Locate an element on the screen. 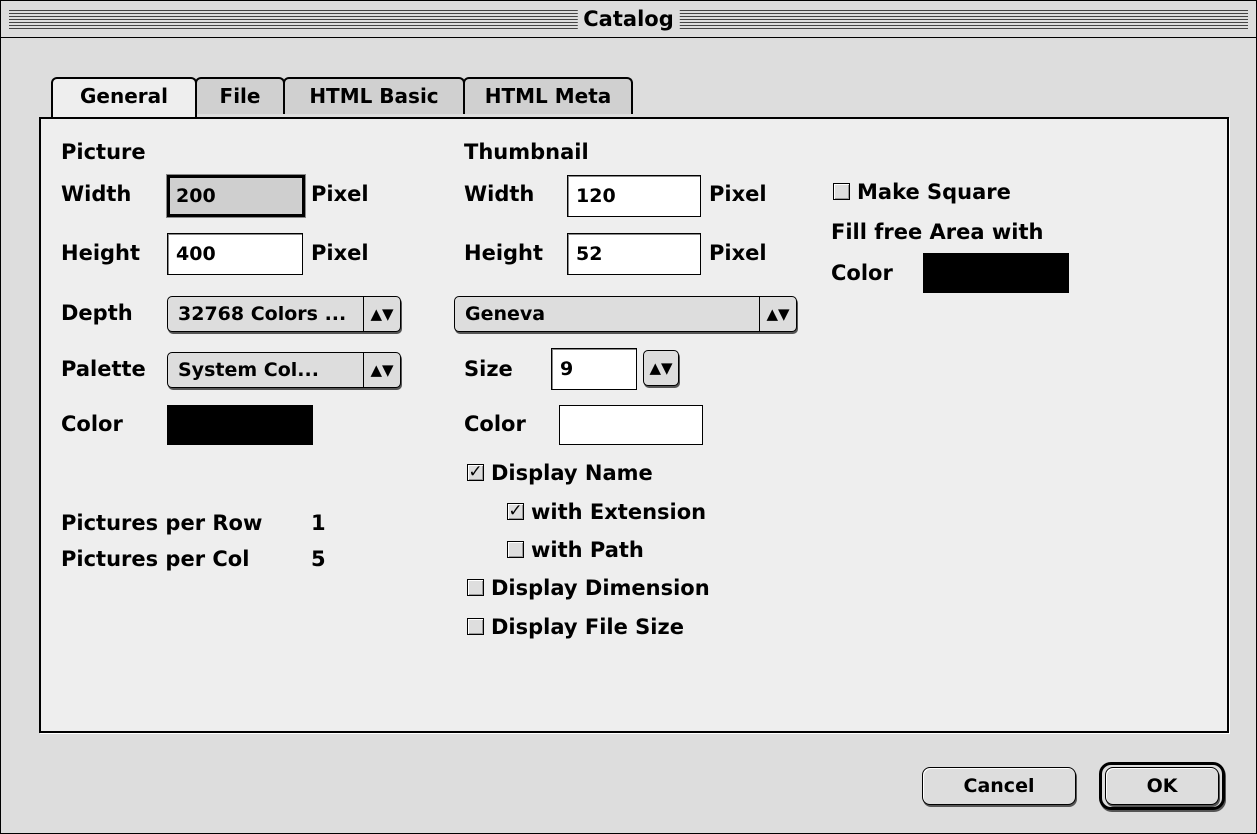 This screenshot has width=1257, height=834. with-extension-label: with Extension is located at coordinates (618, 512).